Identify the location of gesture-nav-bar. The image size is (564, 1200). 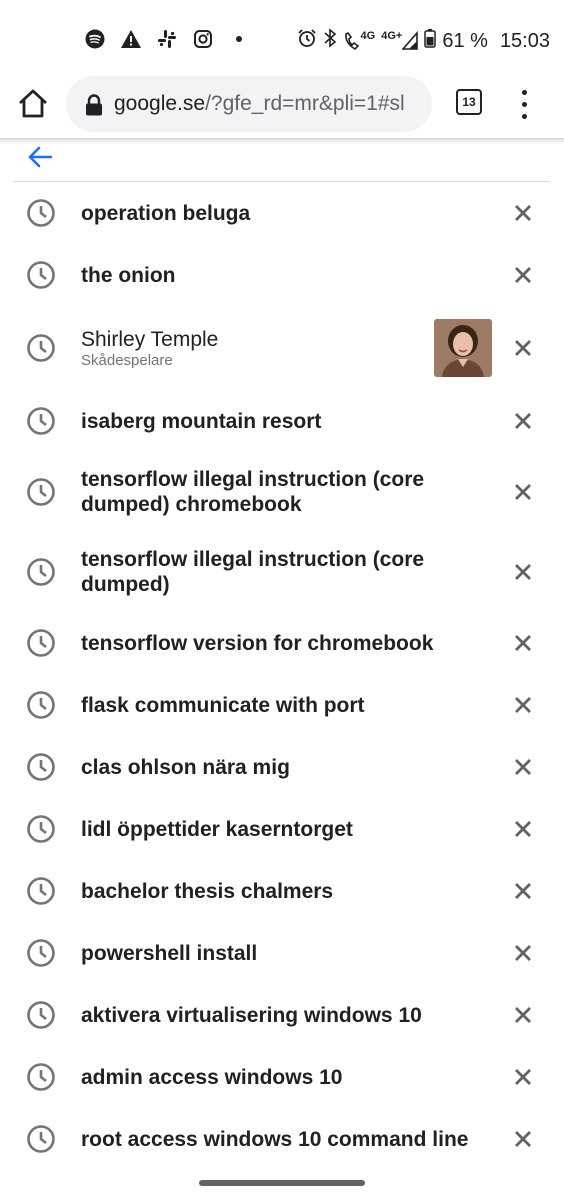
(282, 1183).